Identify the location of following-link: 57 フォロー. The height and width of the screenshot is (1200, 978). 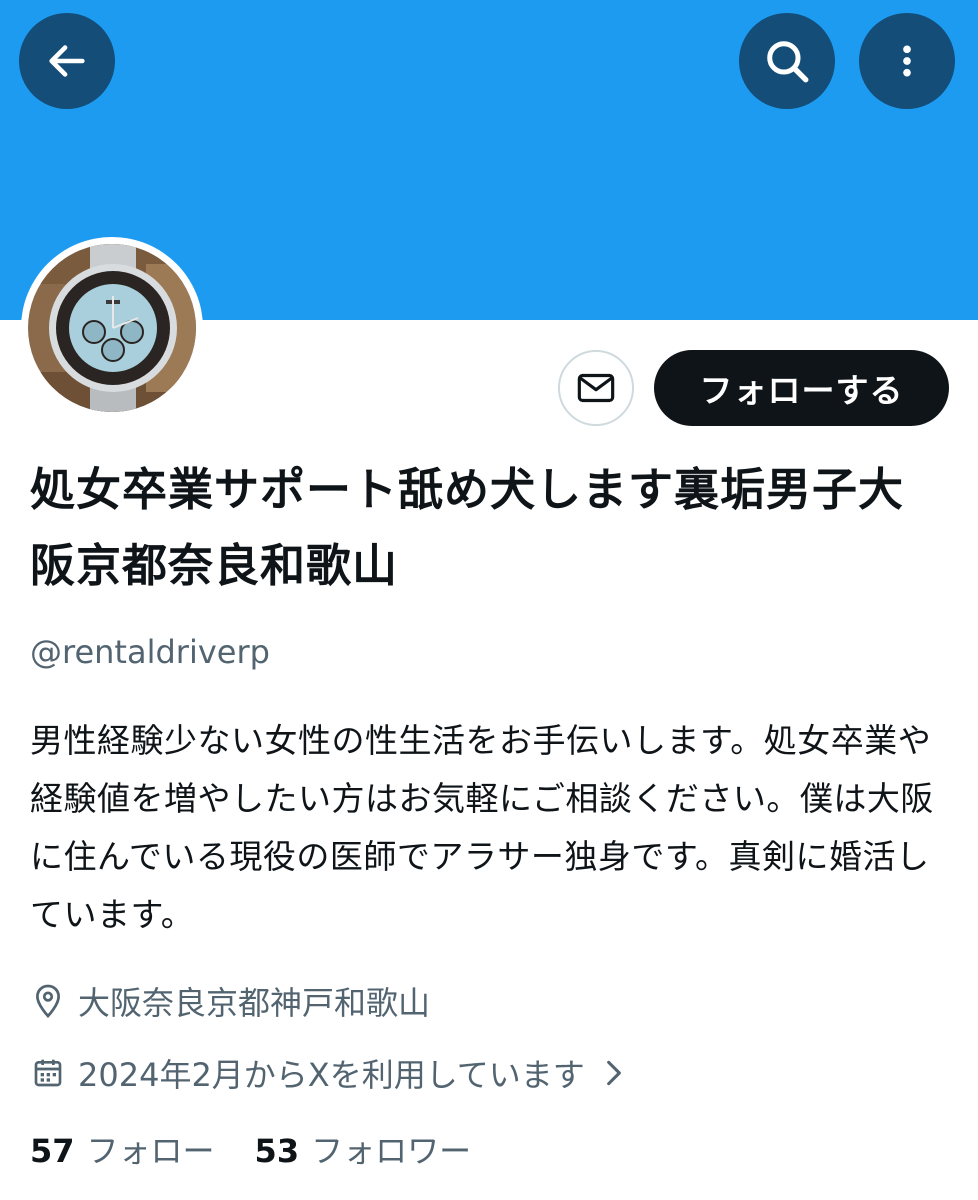
(122, 1149).